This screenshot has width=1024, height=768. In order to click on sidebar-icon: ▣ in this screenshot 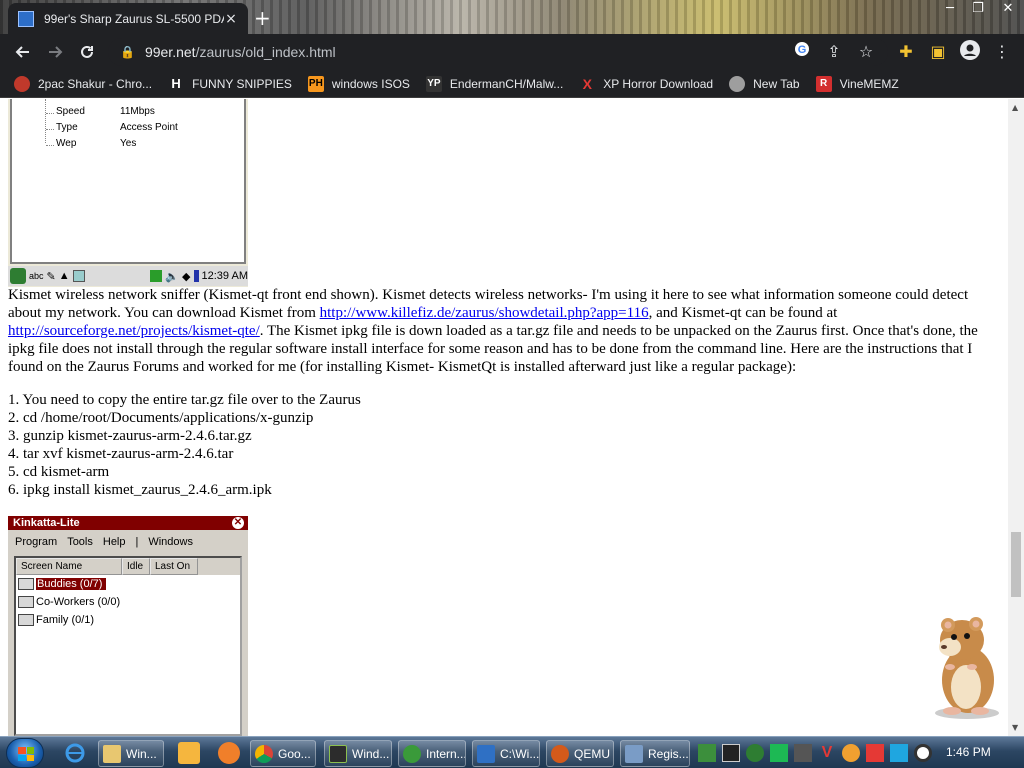, I will do `click(938, 52)`.